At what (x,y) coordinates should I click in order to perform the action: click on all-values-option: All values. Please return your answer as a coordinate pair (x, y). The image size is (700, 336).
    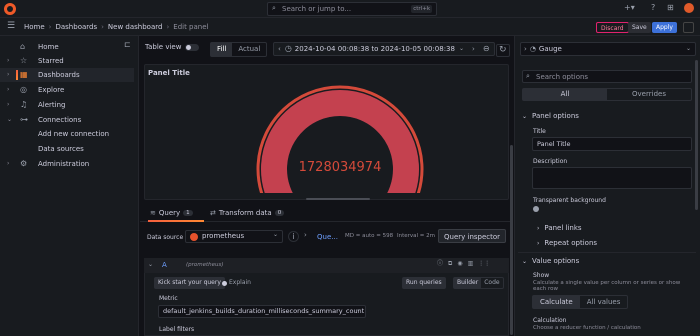
    Looking at the image, I should click on (604, 302).